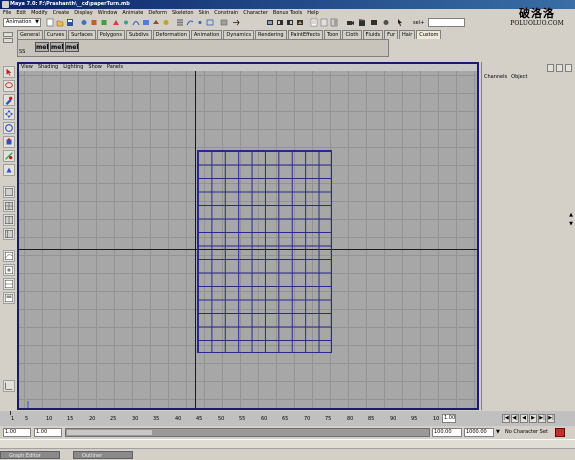  Describe the element at coordinates (73, 67) in the screenshot. I see `panel-menu-lighting: Lighting` at that location.